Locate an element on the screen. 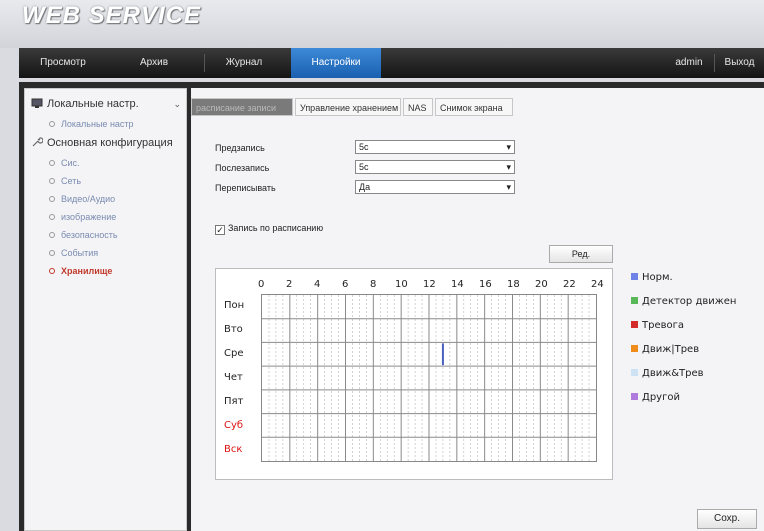  postrecord-label: Послезапись is located at coordinates (242, 168).